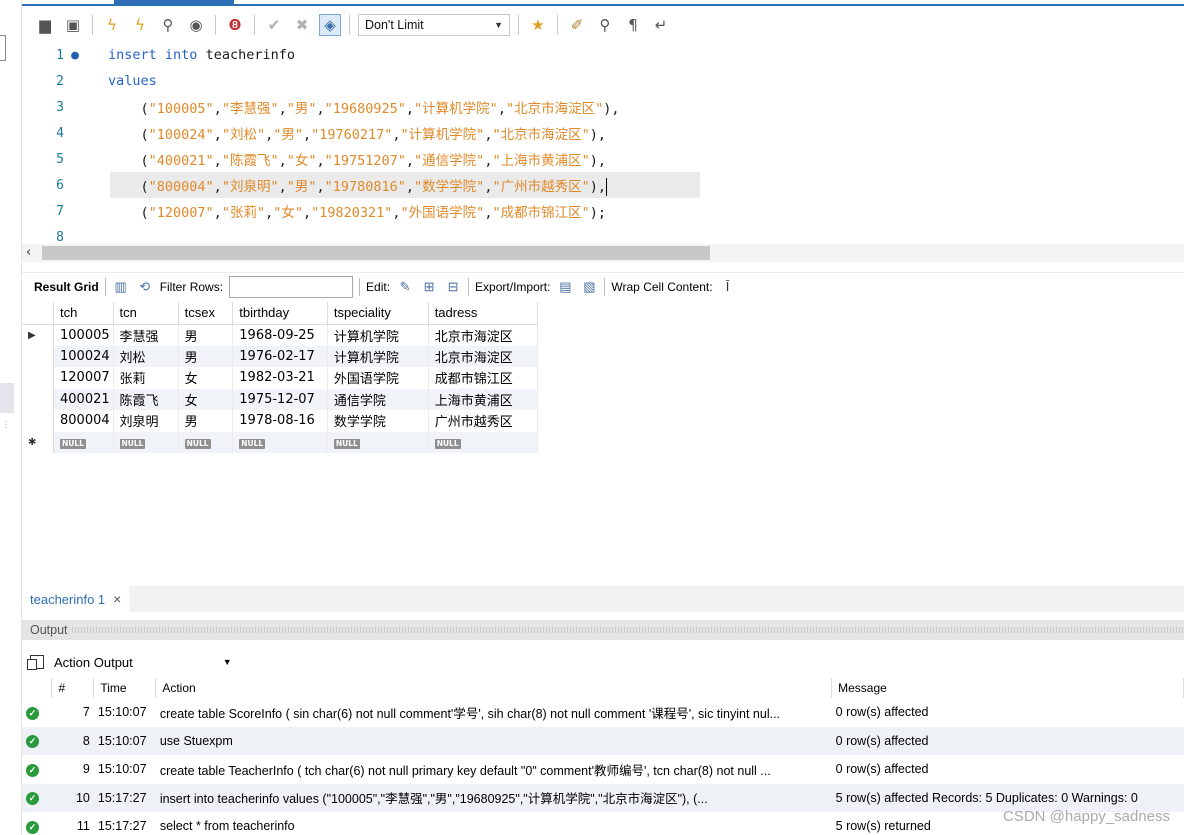  What do you see at coordinates (66, 287) in the screenshot?
I see `result-grid-tab: Result Grid` at bounding box center [66, 287].